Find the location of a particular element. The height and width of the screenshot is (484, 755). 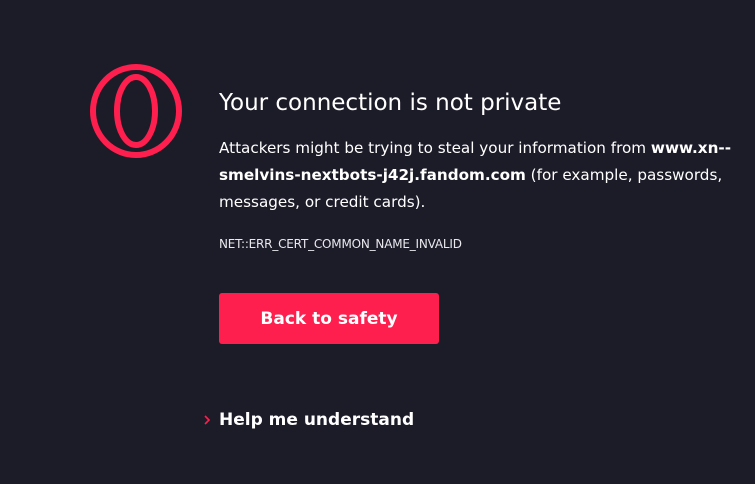

error-code: NET::ERR_CERT_COMMON_NAME_INVALID is located at coordinates (340, 244).